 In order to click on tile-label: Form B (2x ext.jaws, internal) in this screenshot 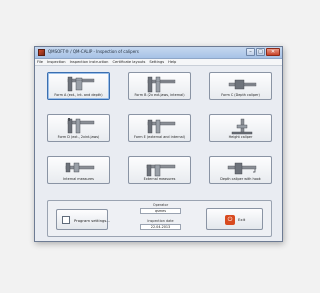, I will do `click(159, 95)`.